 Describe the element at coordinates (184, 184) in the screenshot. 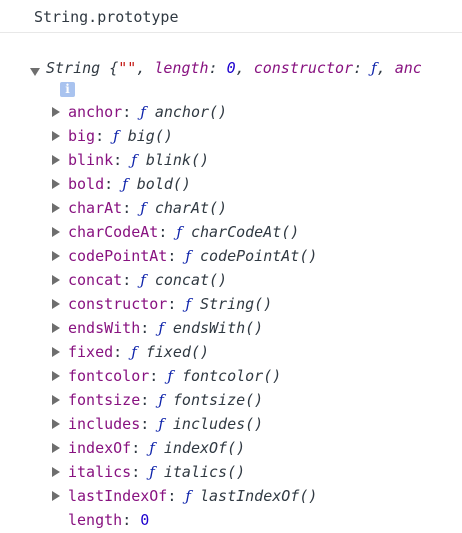

I see `property-row-bold: bold: ƒ bold()` at that location.